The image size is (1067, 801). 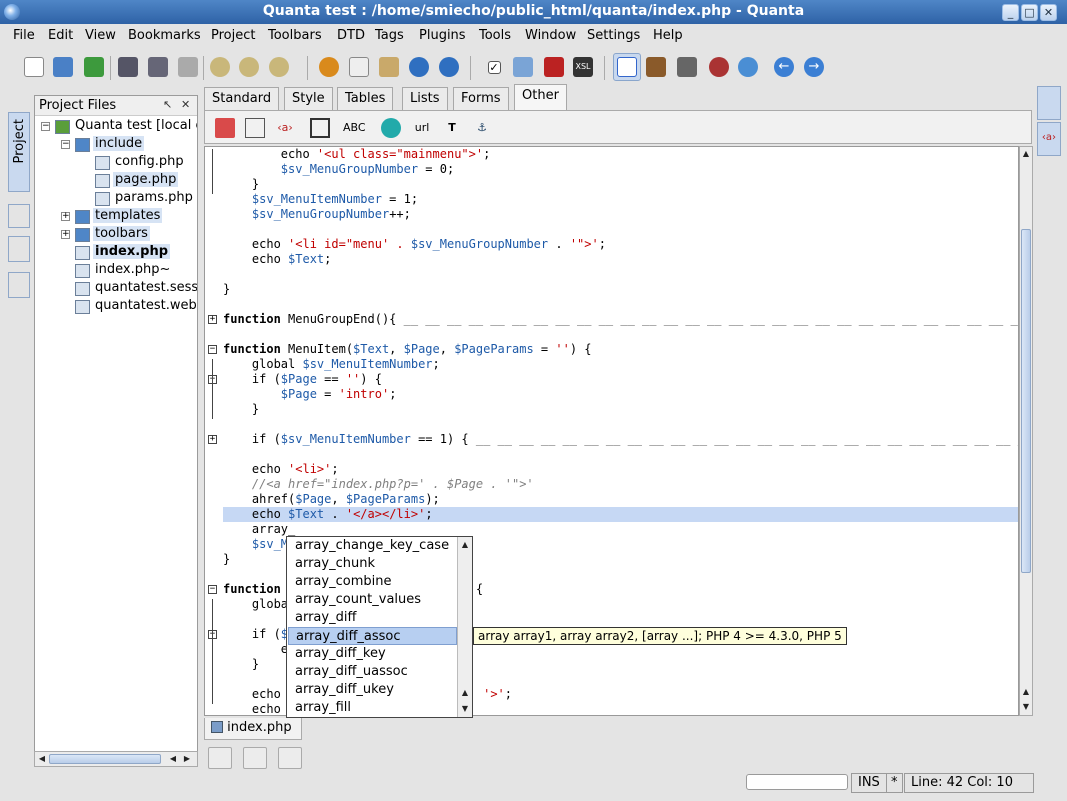 I want to click on tree-item: index.php~, so click(x=116, y=271).